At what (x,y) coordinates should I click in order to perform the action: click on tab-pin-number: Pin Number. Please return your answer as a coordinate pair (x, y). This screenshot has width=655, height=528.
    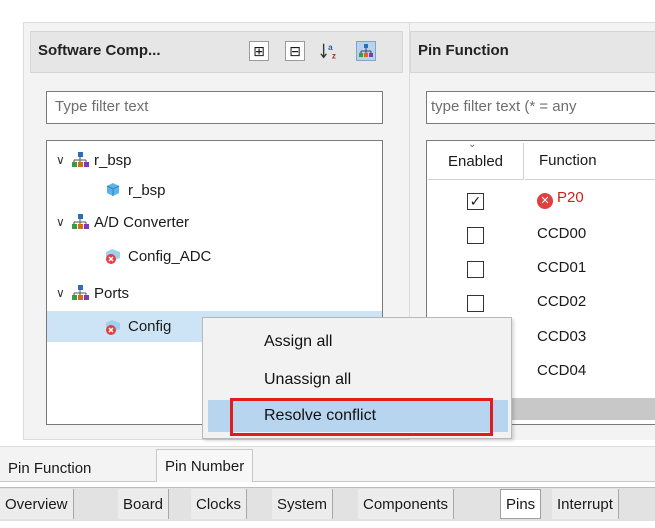
    Looking at the image, I should click on (205, 465).